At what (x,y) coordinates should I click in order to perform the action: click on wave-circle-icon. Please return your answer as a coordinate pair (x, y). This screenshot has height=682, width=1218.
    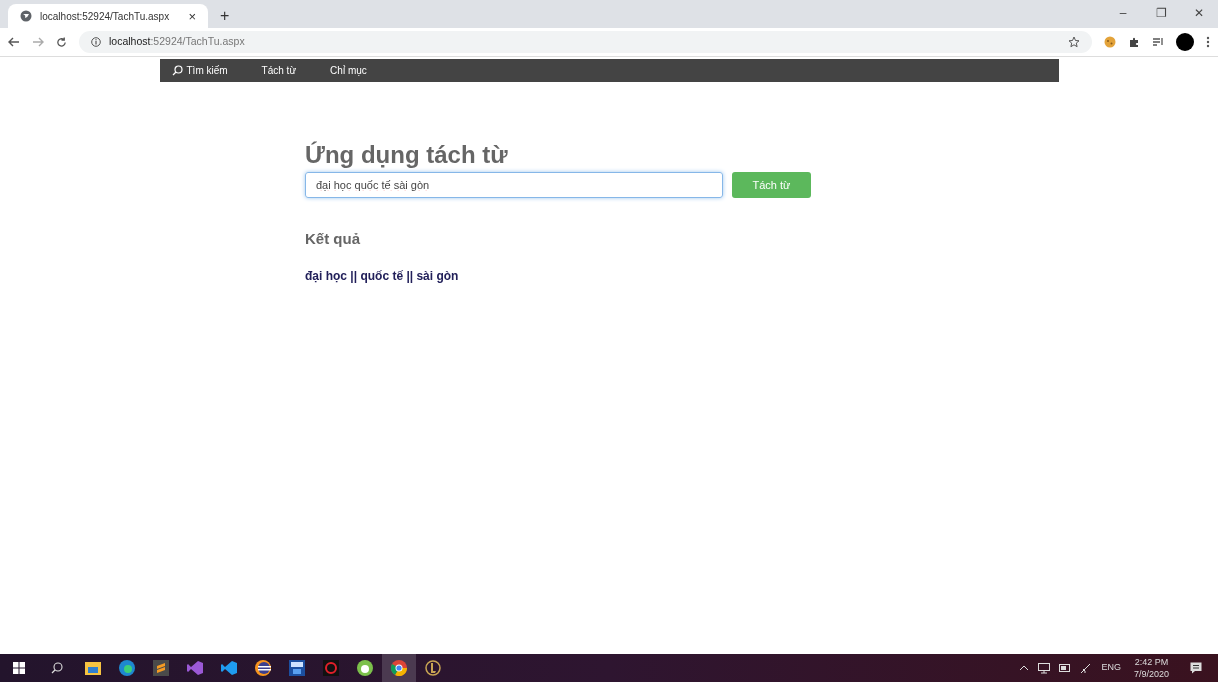
    Looking at the image, I should click on (127, 668).